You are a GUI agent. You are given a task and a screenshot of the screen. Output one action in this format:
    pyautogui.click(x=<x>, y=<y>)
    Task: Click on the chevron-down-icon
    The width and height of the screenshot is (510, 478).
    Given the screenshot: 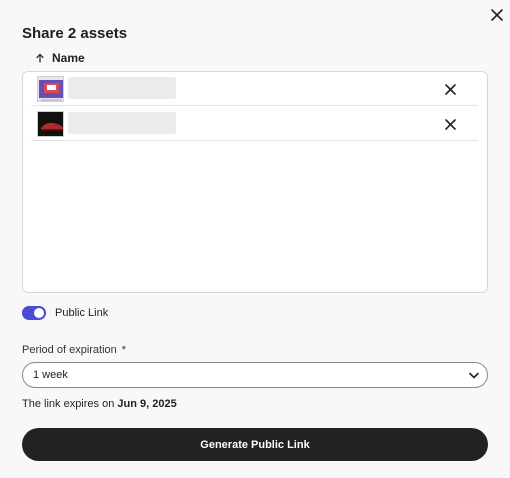 What is the action you would take?
    pyautogui.click(x=474, y=375)
    